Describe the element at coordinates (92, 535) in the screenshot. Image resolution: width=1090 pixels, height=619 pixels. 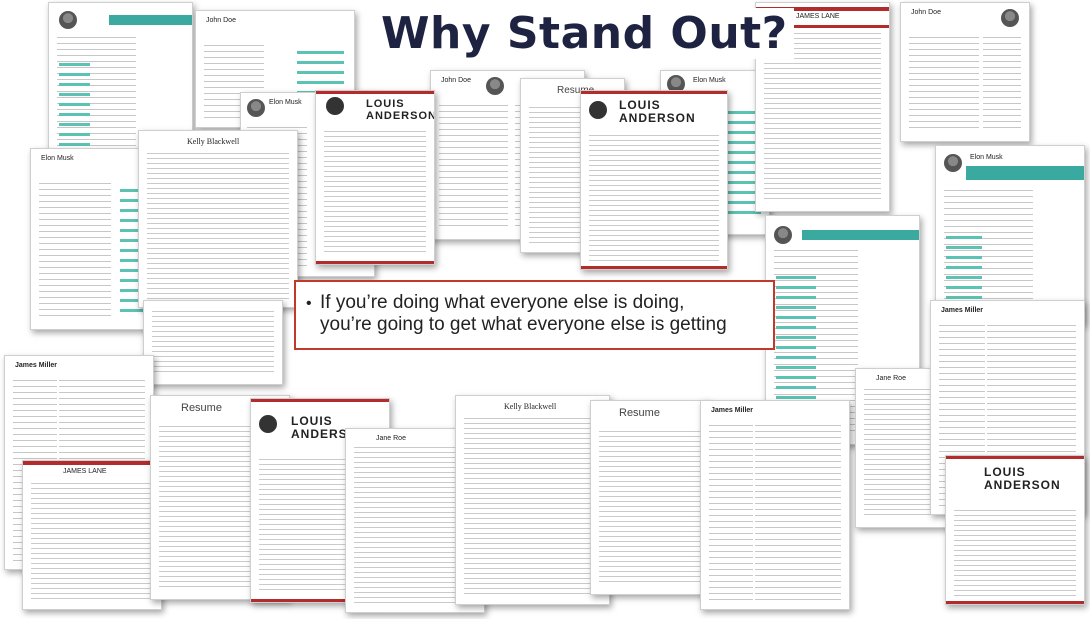
I see `resume-thumbnail: JAMES LANE` at that location.